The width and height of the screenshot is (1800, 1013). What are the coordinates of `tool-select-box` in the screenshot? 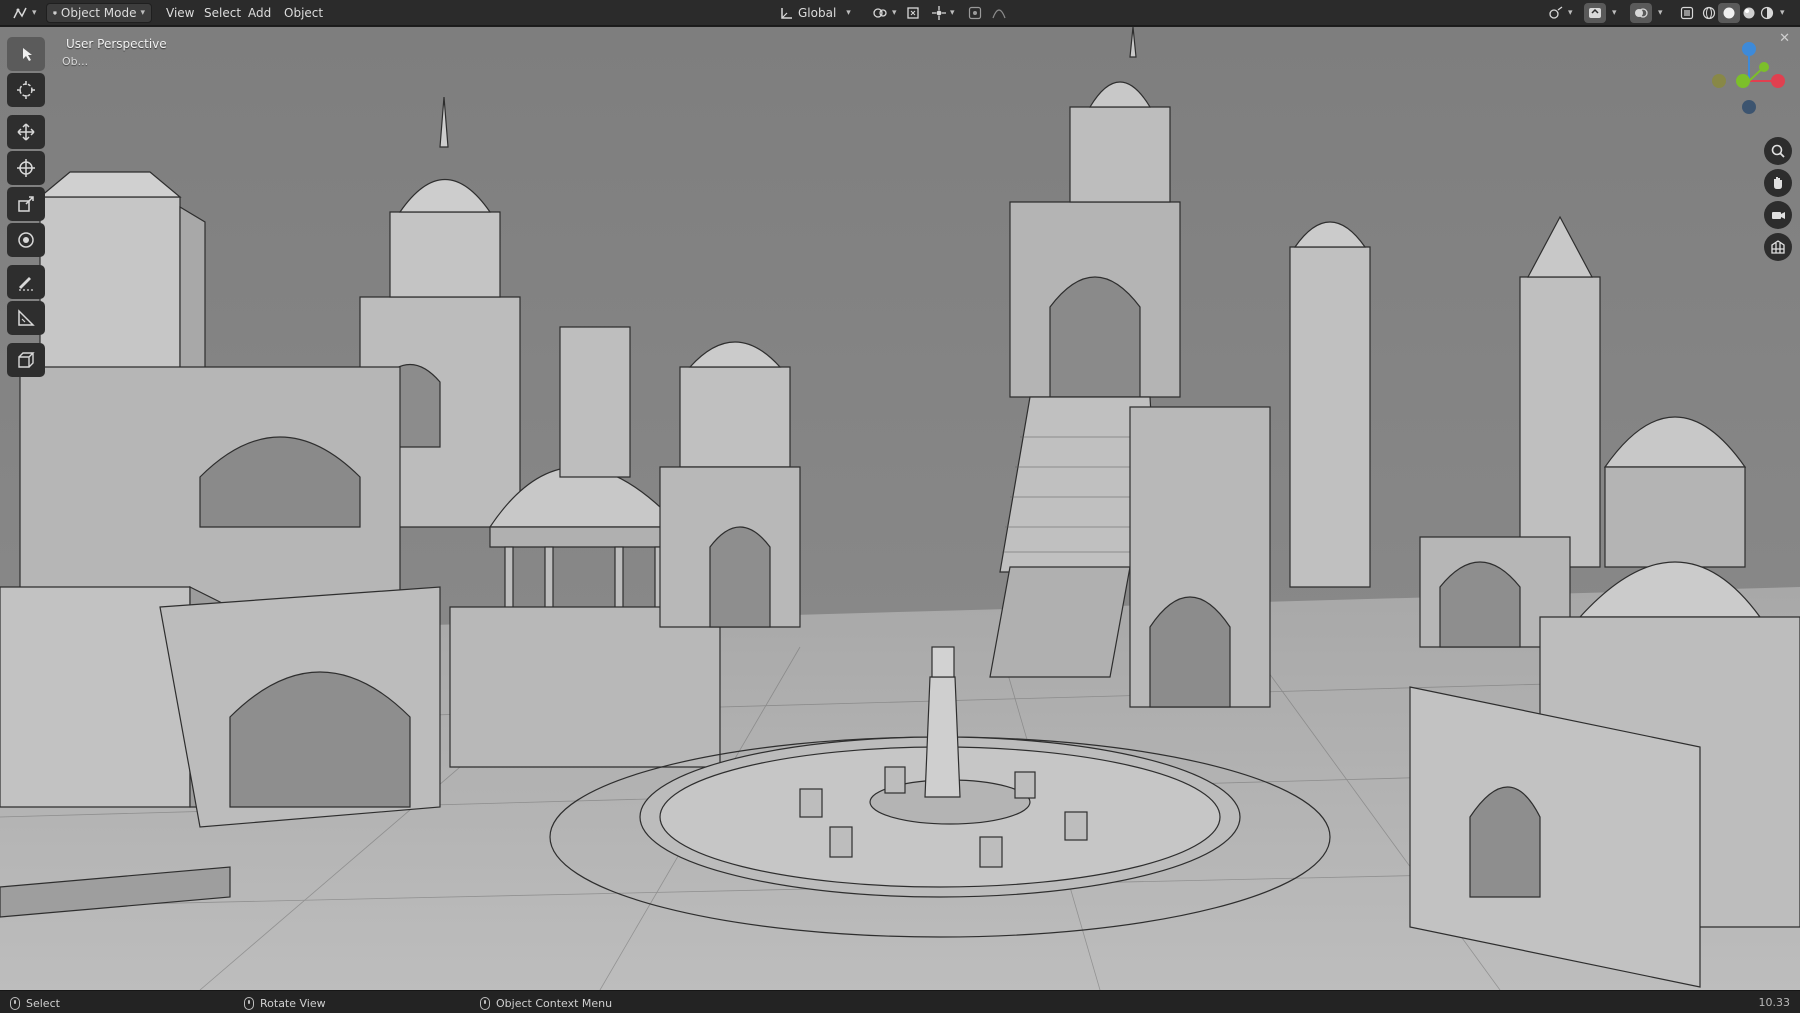 It's located at (26, 54).